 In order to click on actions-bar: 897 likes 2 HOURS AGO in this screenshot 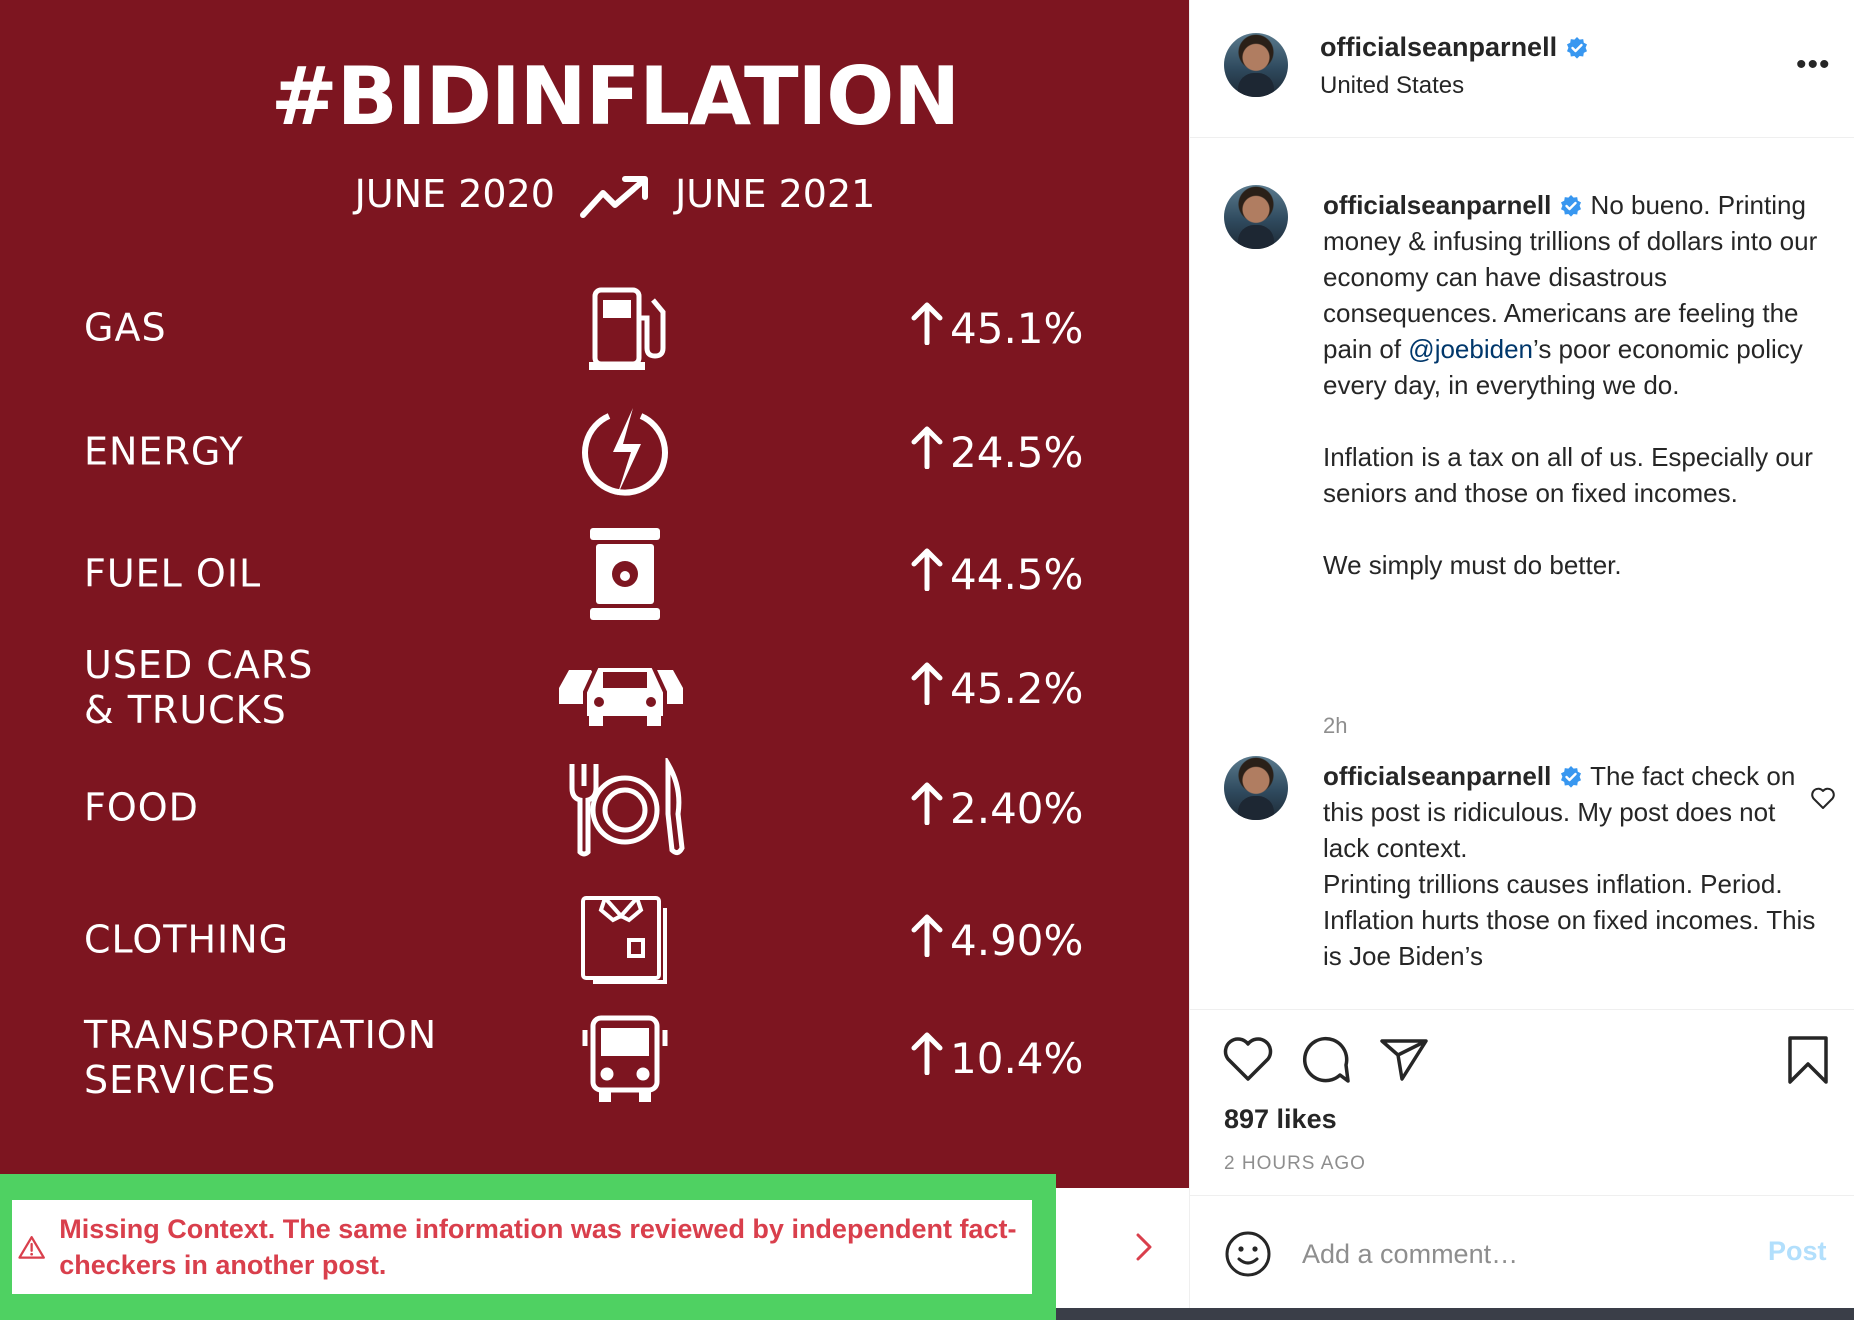, I will do `click(1522, 1102)`.